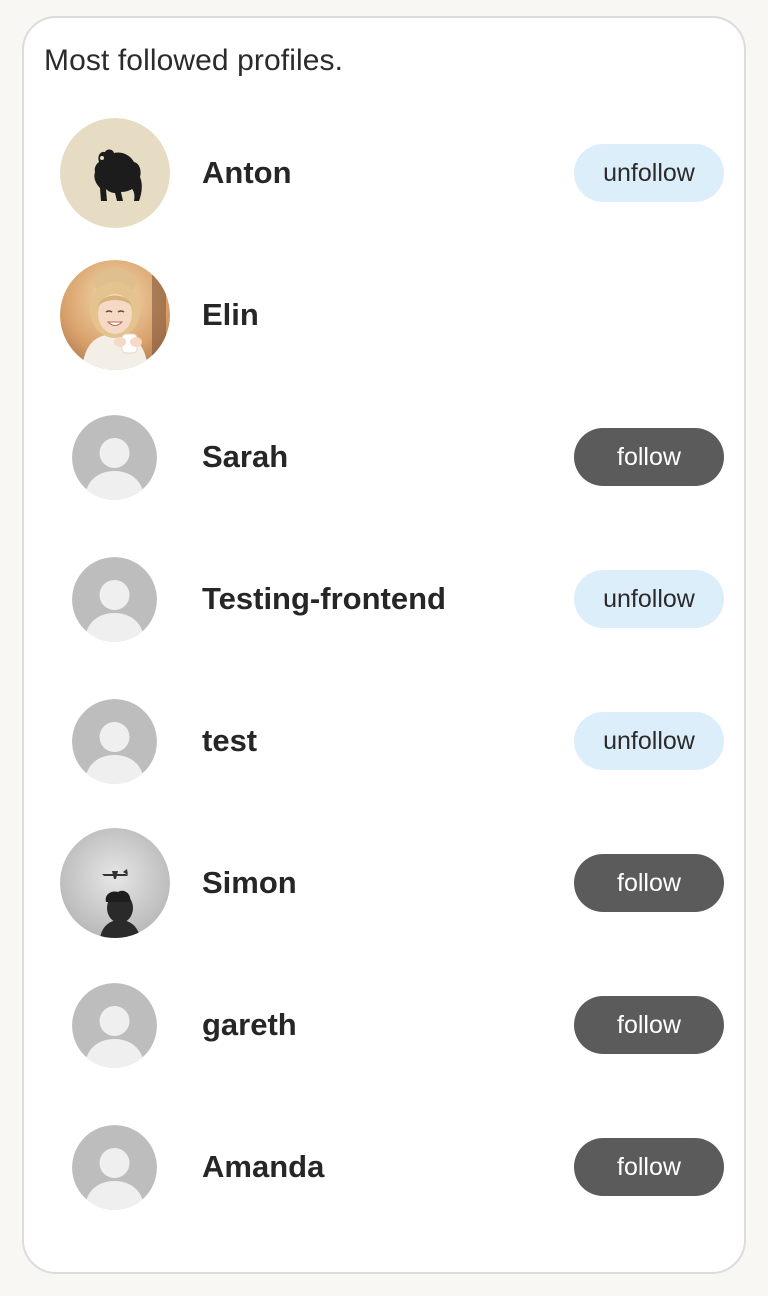 Image resolution: width=768 pixels, height=1296 pixels. What do you see at coordinates (247, 173) in the screenshot?
I see `profile-name: Anton` at bounding box center [247, 173].